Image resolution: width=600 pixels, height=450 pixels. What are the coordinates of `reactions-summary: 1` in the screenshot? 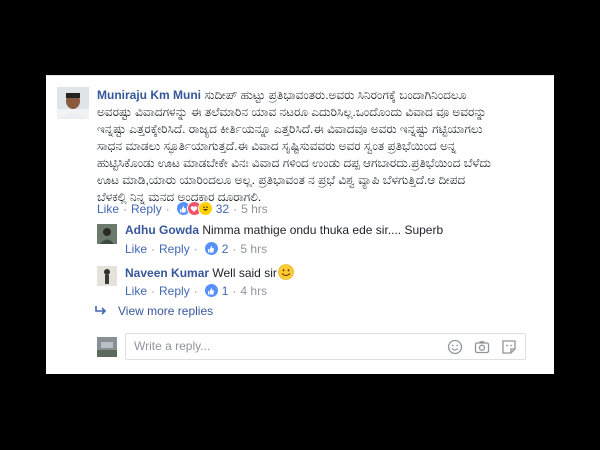 It's located at (216, 290).